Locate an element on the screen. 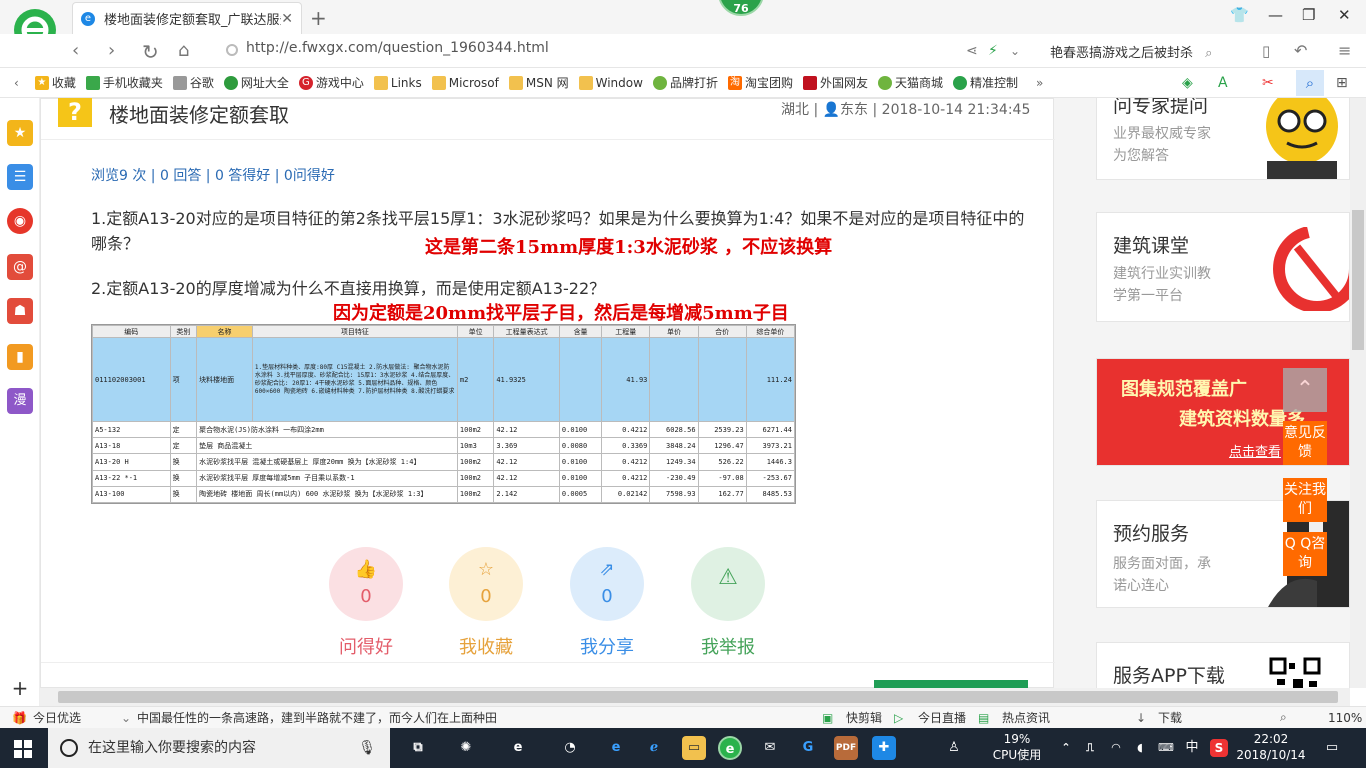  favorite-item: MSN 网 is located at coordinates (538, 82).